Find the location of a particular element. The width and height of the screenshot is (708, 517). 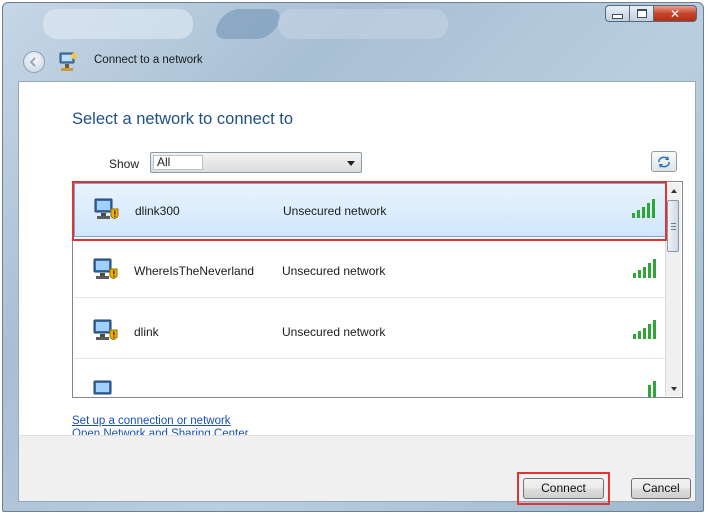

network-item-partial is located at coordinates (370, 381).